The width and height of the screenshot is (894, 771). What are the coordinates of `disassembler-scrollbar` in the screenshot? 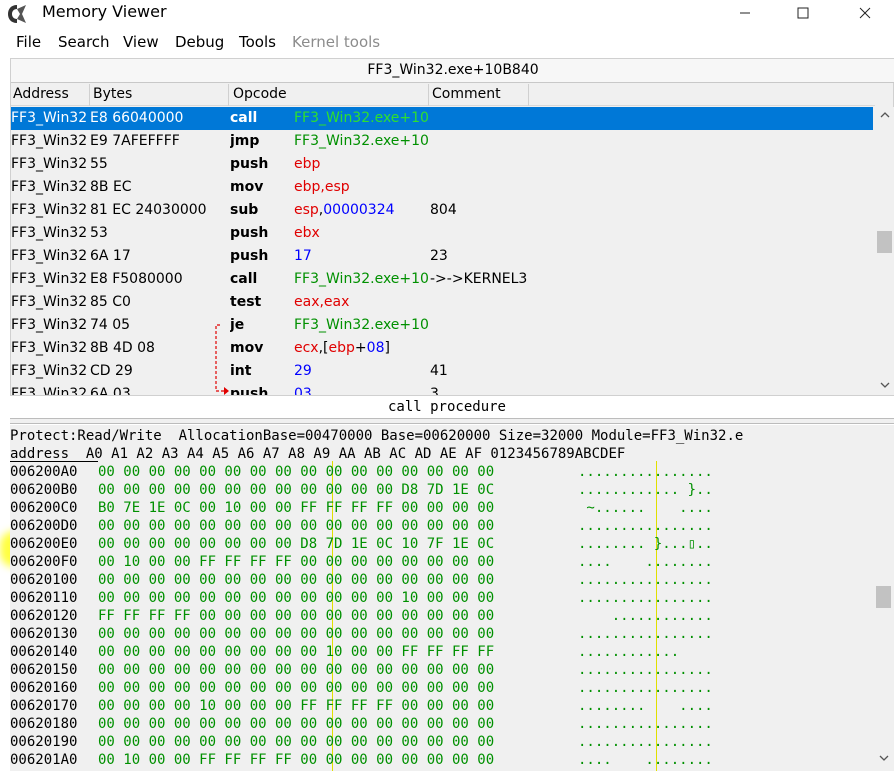 It's located at (884, 251).